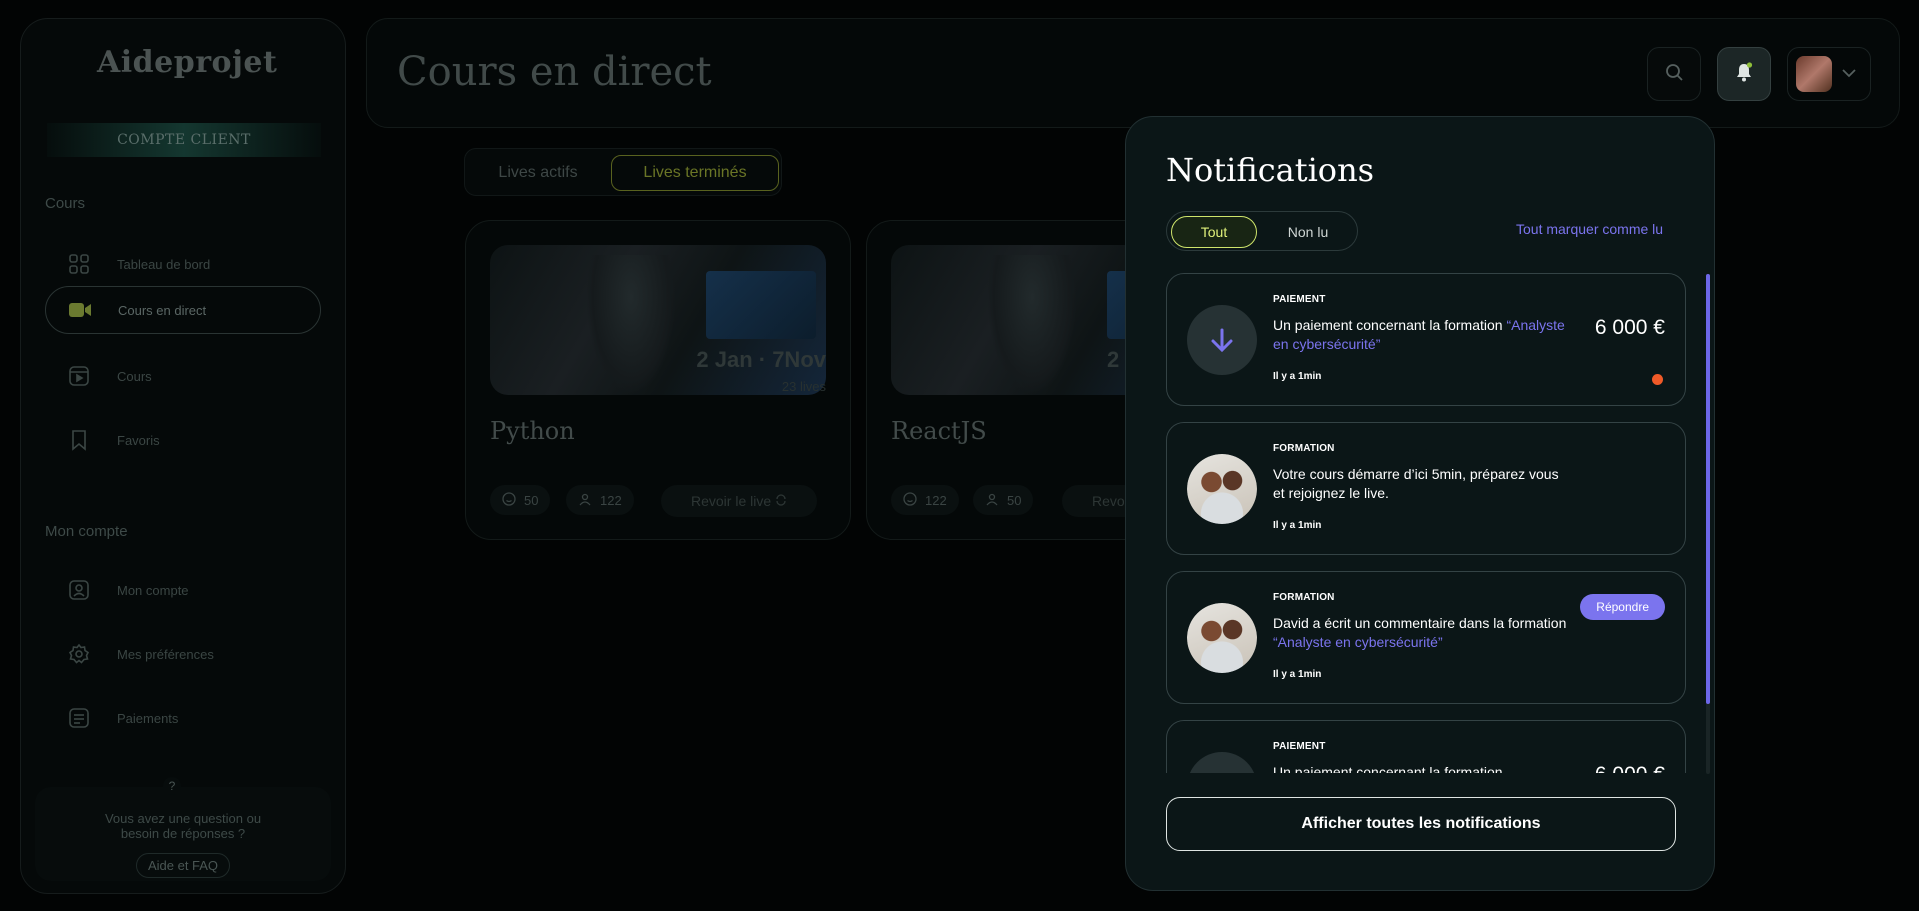 This screenshot has height=911, width=1919. Describe the element at coordinates (1388, 768) in the screenshot. I see `notification-text: Un paiement concernant la formation` at that location.